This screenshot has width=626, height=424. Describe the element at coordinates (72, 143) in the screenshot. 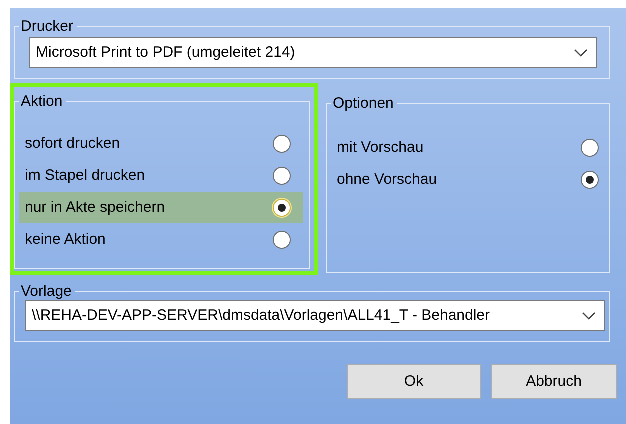

I see `option-label: sofort drucken` at that location.